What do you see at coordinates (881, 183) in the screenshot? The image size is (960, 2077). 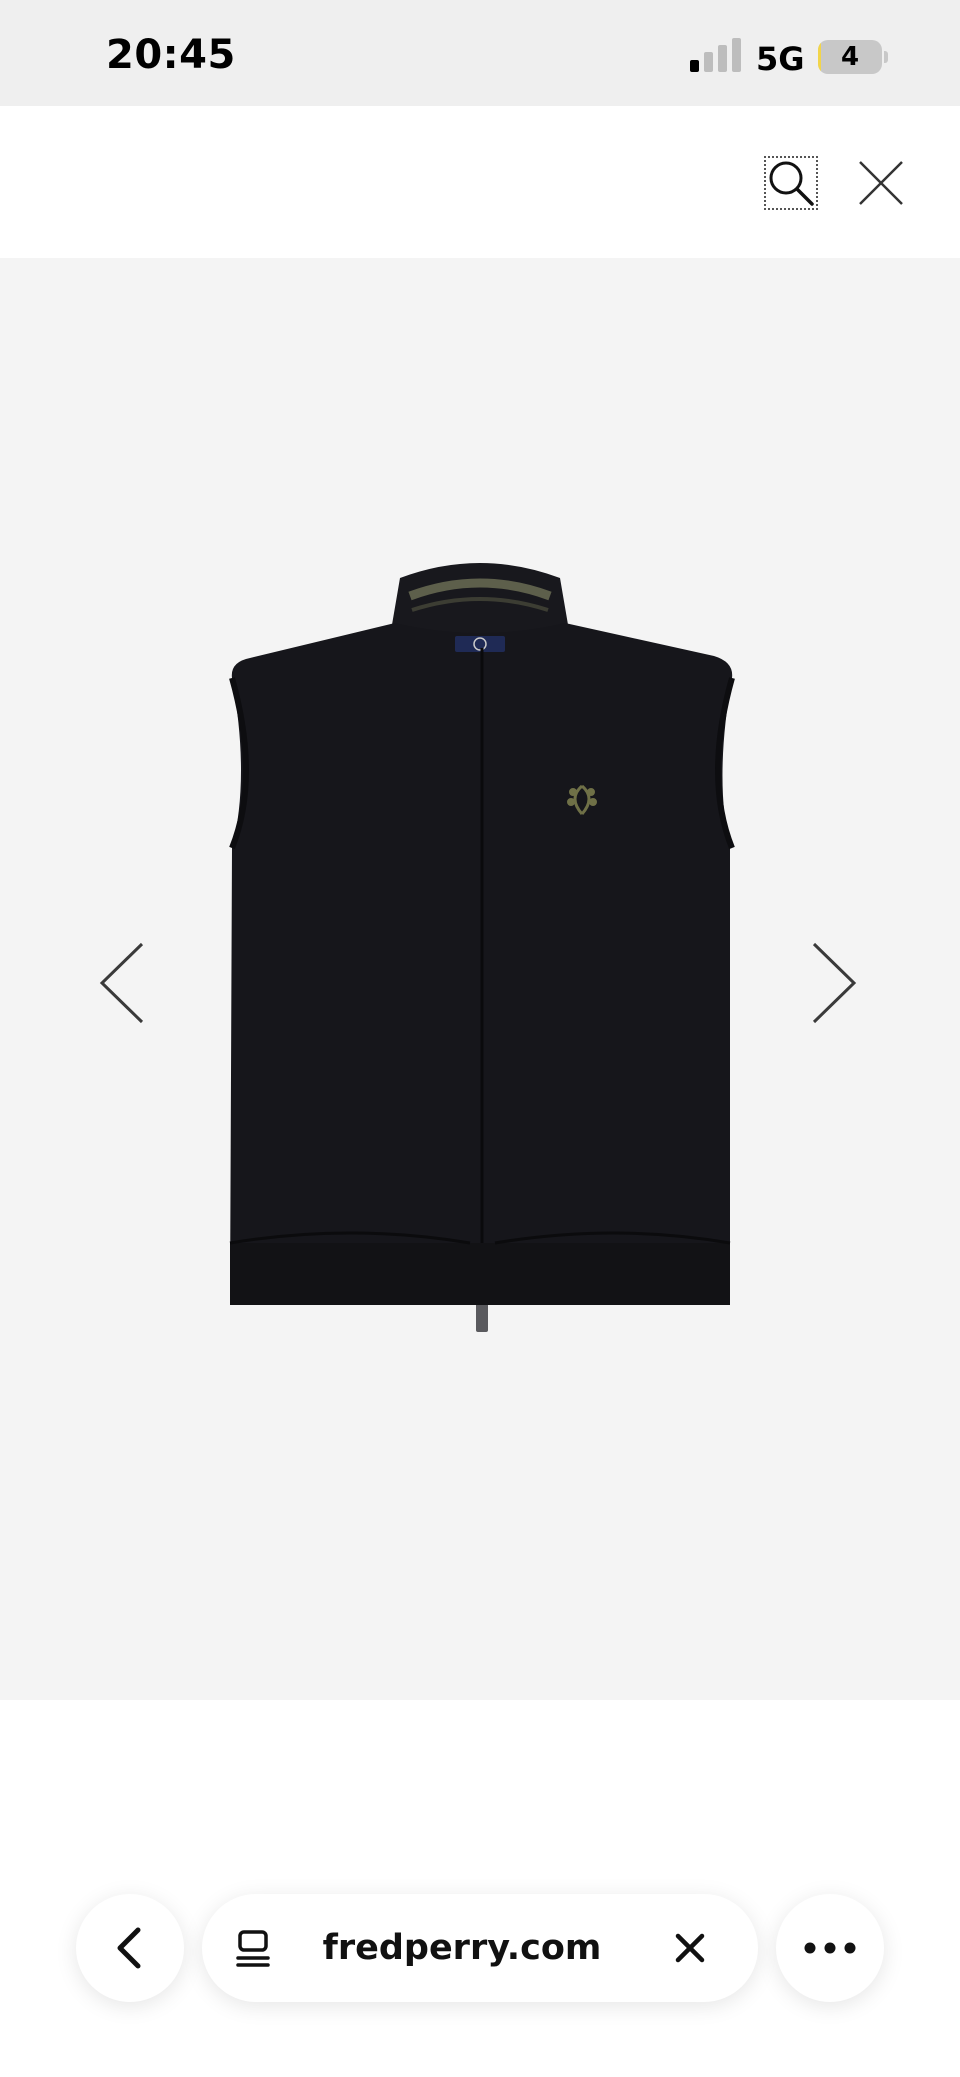 I see `close-icon` at bounding box center [881, 183].